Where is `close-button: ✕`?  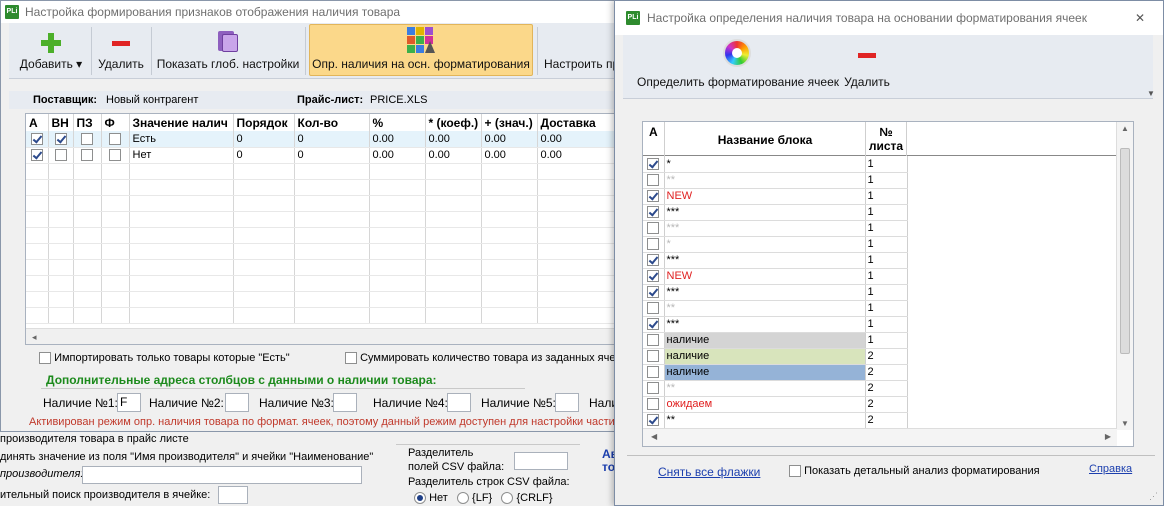
close-button: ✕ is located at coordinates (1140, 18).